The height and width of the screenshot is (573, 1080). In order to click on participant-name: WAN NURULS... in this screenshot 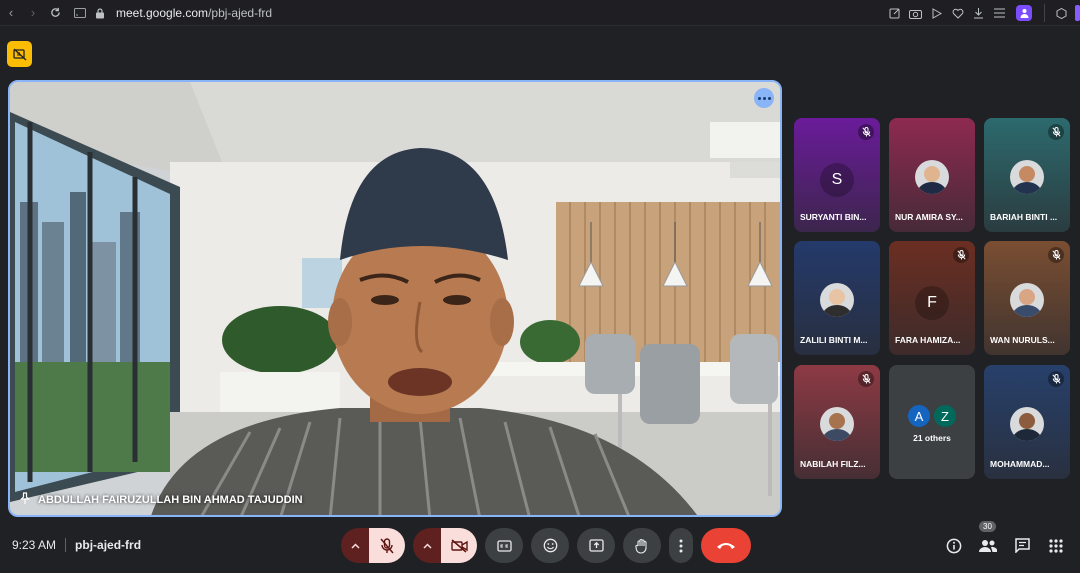, I will do `click(1022, 340)`.